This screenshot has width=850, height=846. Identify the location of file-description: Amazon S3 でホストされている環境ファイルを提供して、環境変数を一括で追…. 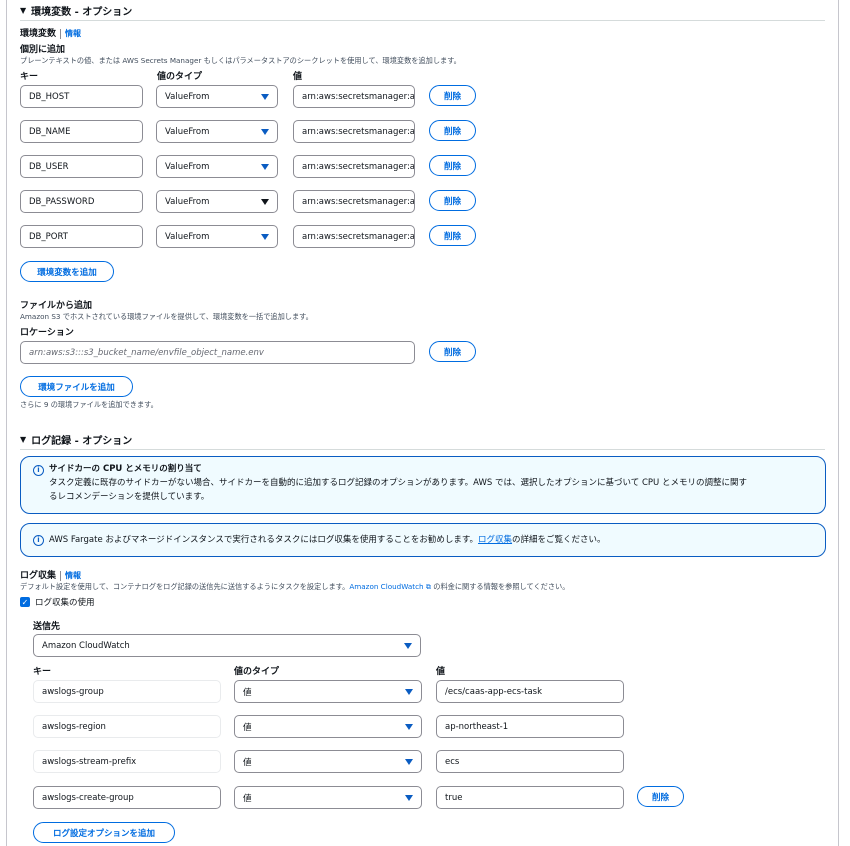
(166, 316).